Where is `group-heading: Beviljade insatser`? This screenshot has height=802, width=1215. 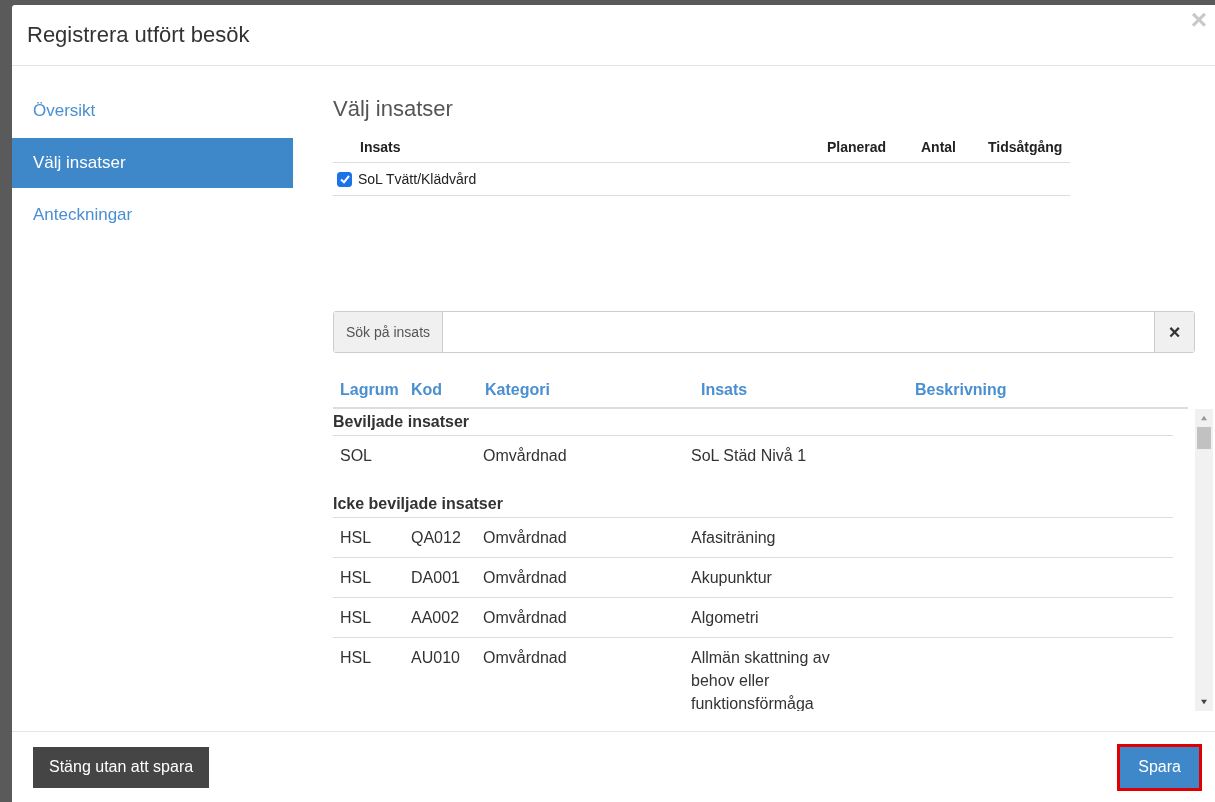
group-heading: Beviljade insatser is located at coordinates (753, 422).